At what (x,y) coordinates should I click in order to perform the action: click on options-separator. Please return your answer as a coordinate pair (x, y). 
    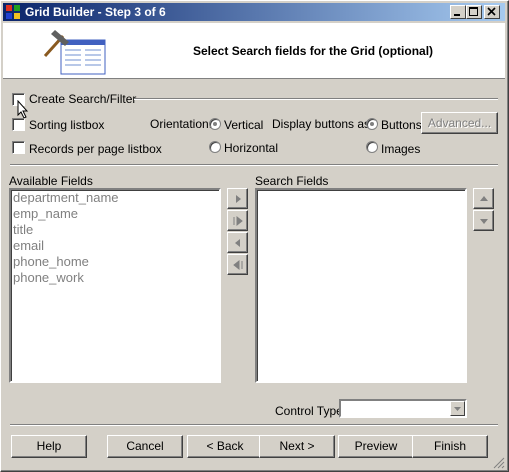
    Looking at the image, I should click on (316, 99).